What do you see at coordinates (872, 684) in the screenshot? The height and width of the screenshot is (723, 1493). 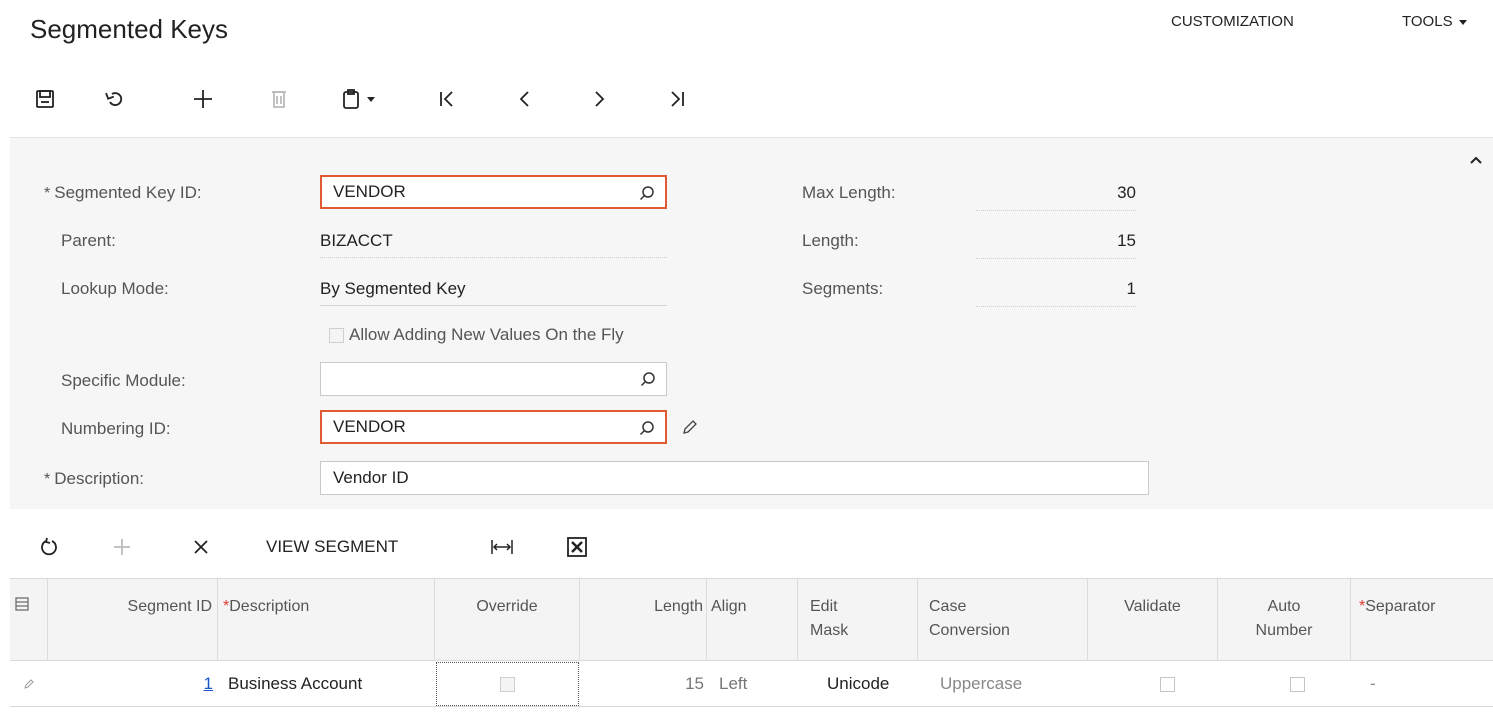 I see `row-edit-mask: Unicode` at bounding box center [872, 684].